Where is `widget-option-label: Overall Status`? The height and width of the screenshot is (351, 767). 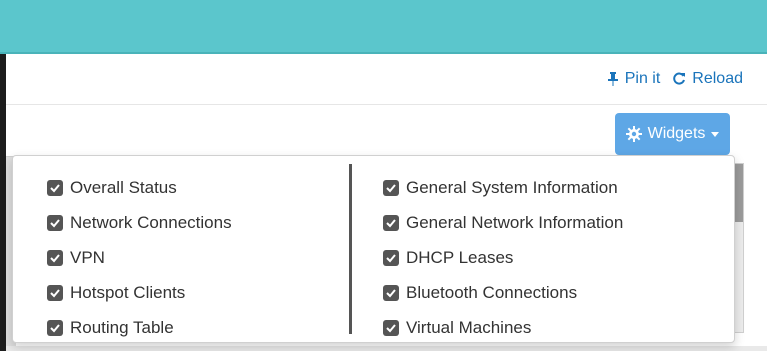 widget-option-label: Overall Status is located at coordinates (123, 187).